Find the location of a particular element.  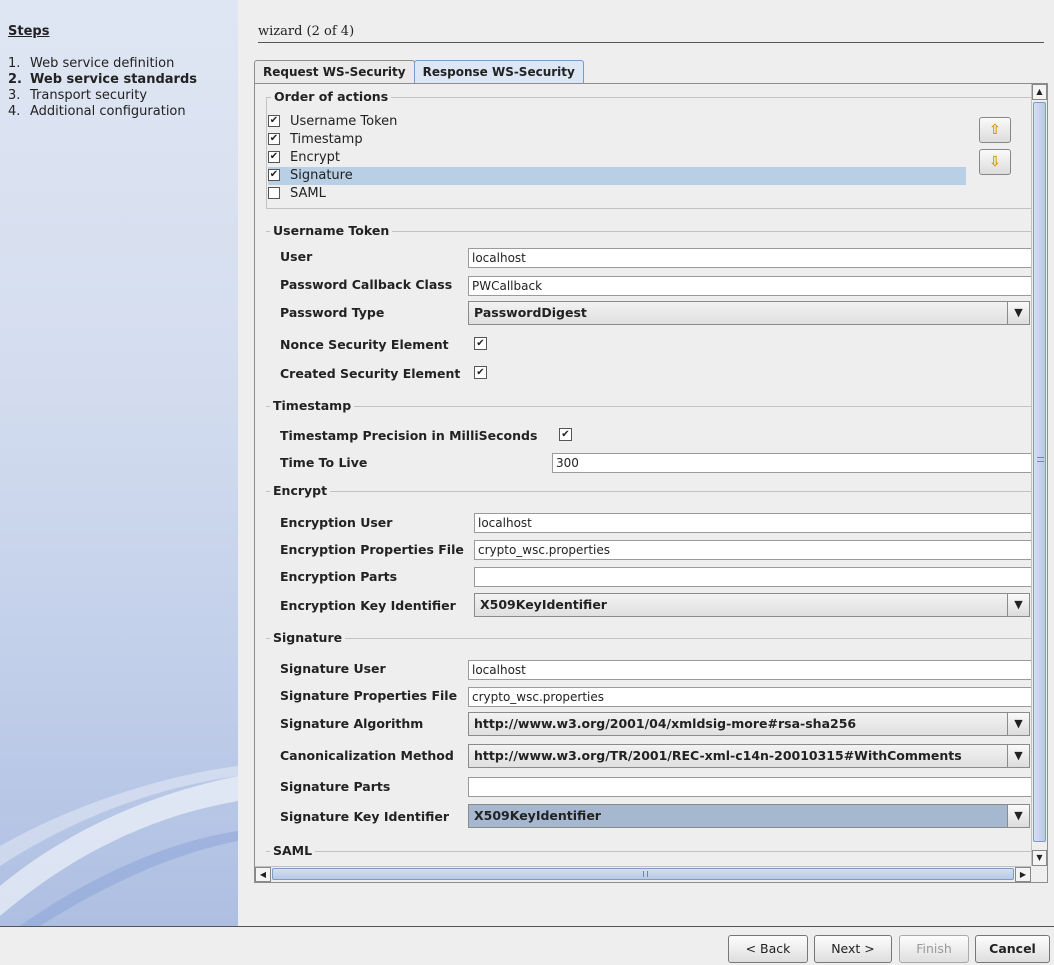

encryption-properties-label: Encryption Properties File is located at coordinates (372, 549).